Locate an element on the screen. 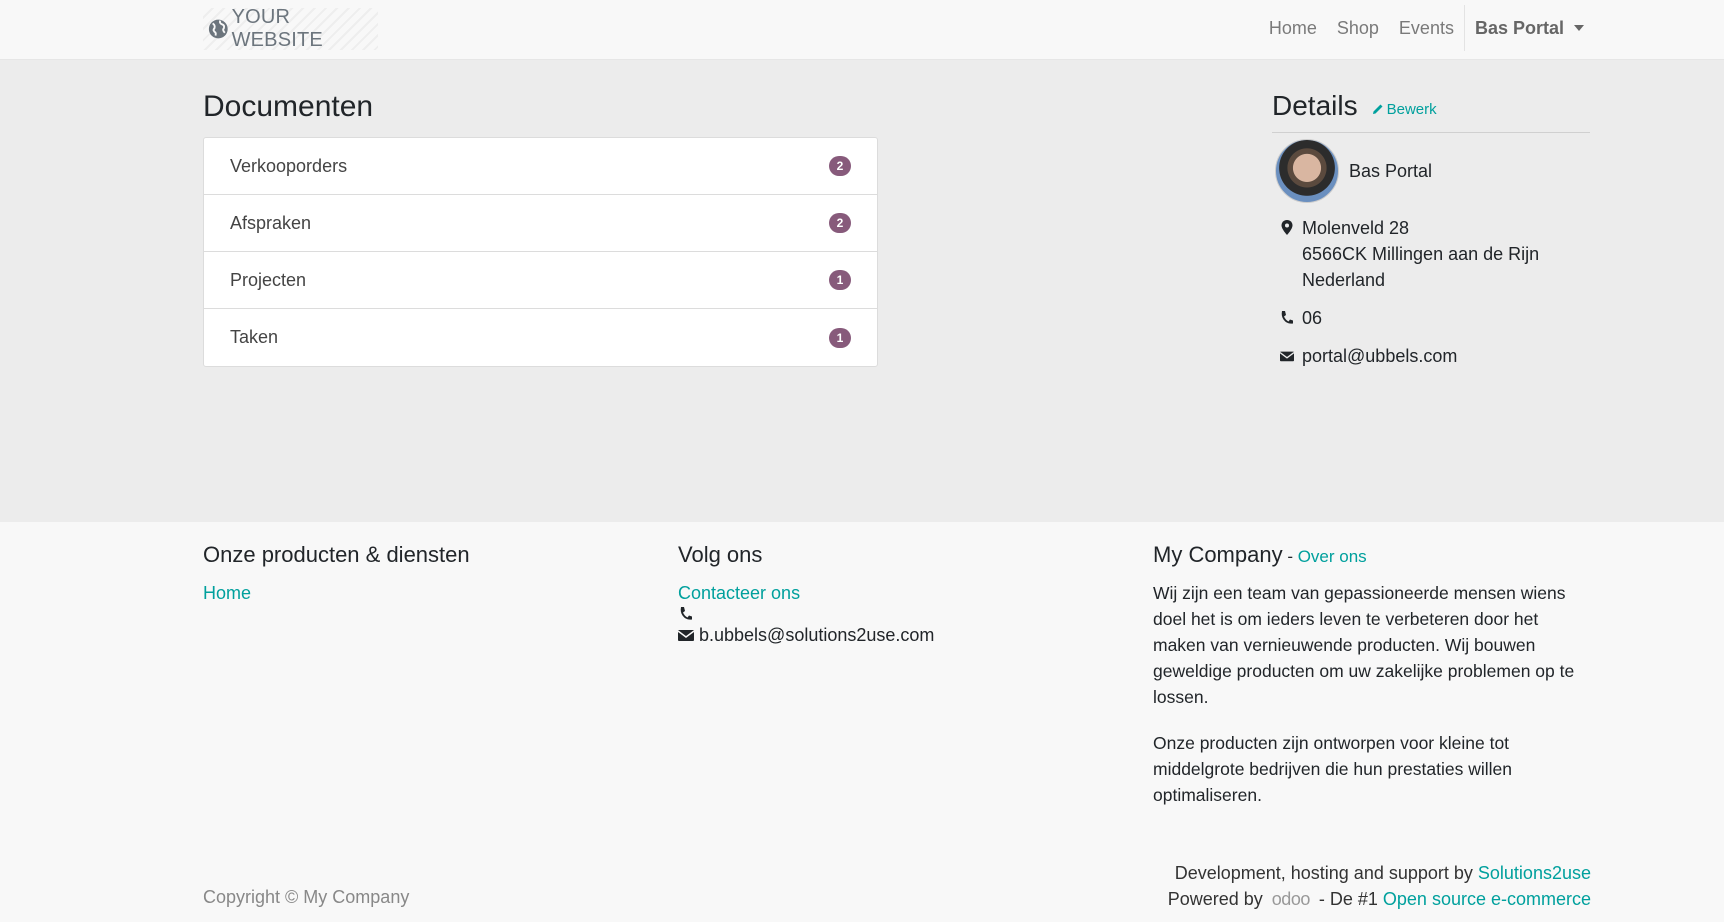 This screenshot has width=1724, height=922. footer-link-home: Home is located at coordinates (423, 593).